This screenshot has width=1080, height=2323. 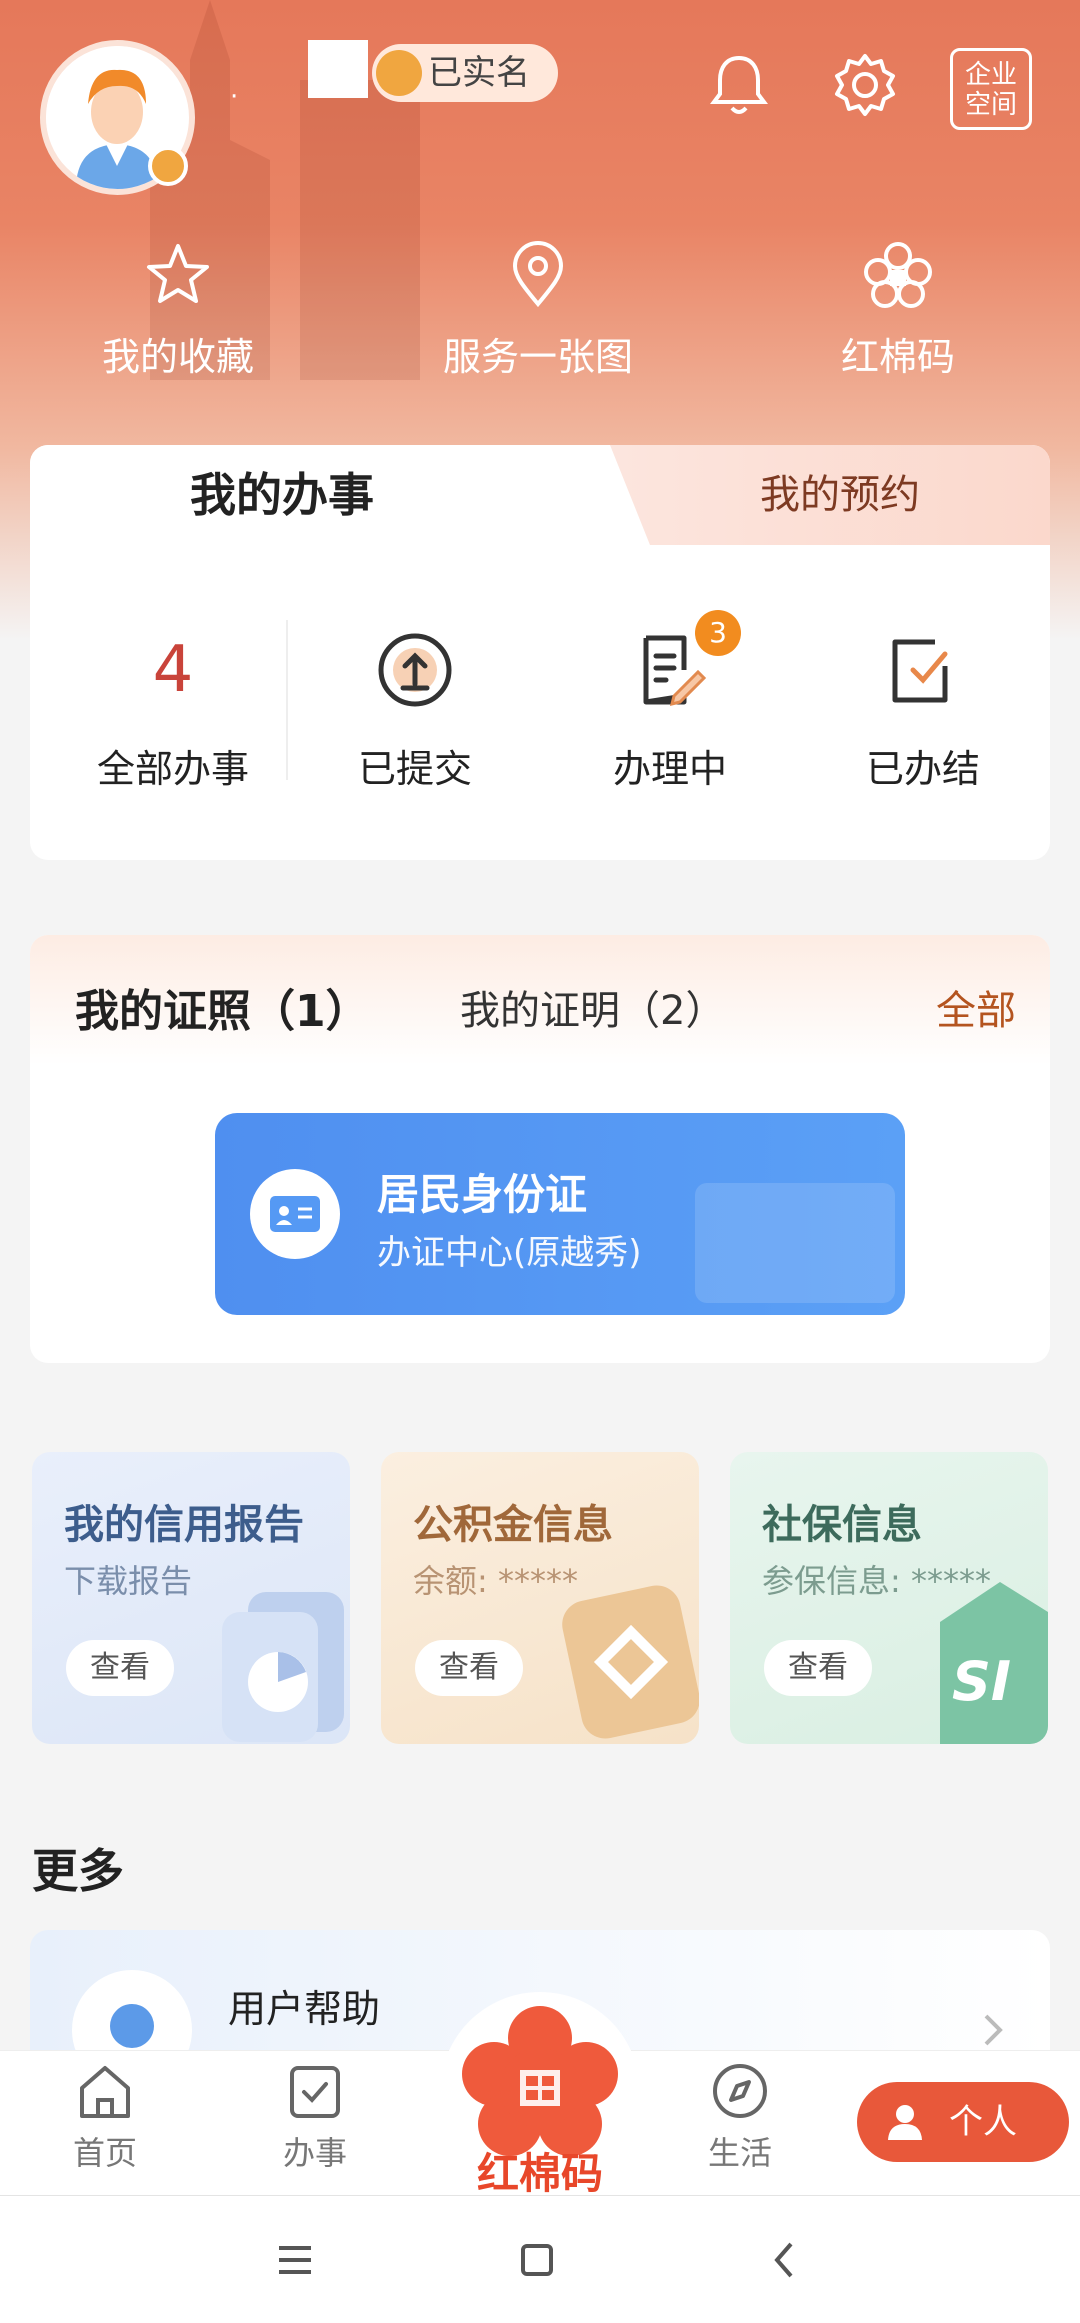 What do you see at coordinates (785, 2260) in the screenshot?
I see `back-icon` at bounding box center [785, 2260].